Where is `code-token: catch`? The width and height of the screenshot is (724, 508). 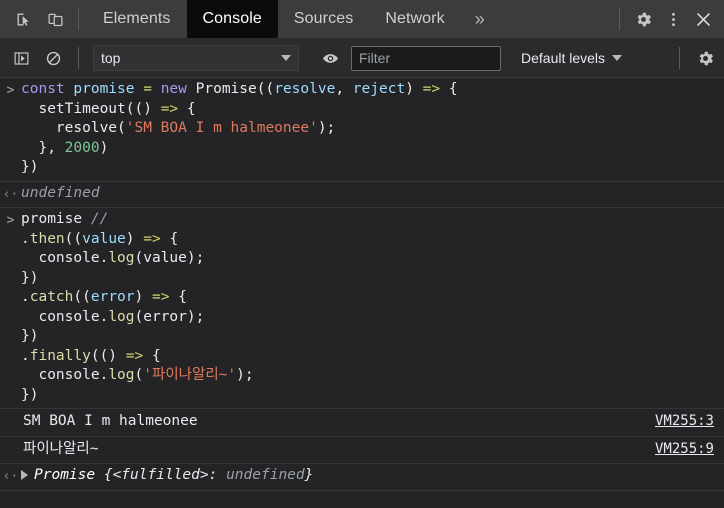 code-token: catch is located at coordinates (51, 297).